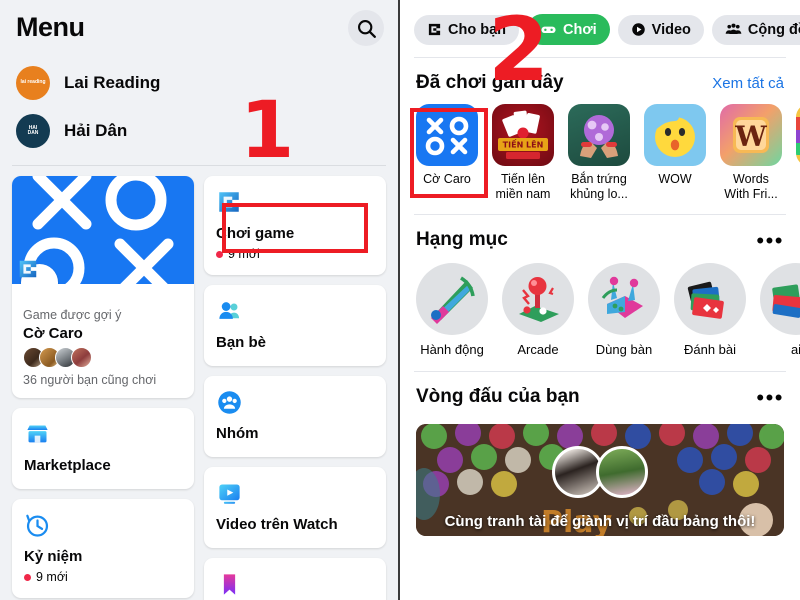 The image size is (800, 600). What do you see at coordinates (710, 349) in the screenshot?
I see `category-label: Đánh bài` at bounding box center [710, 349].